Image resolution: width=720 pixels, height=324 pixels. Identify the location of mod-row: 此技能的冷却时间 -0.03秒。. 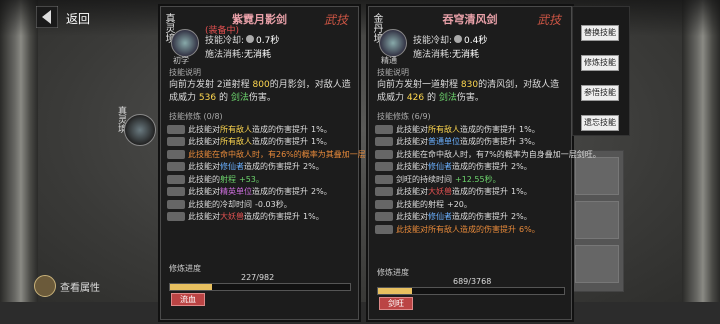
(260, 204).